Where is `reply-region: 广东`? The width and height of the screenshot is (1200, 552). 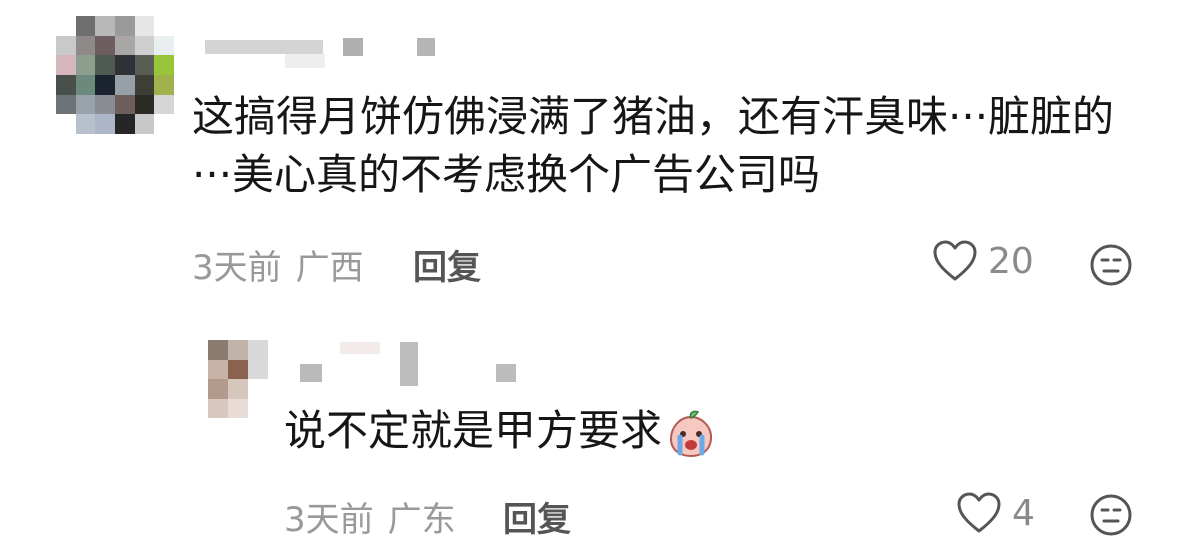
reply-region: 广东 is located at coordinates (421, 520).